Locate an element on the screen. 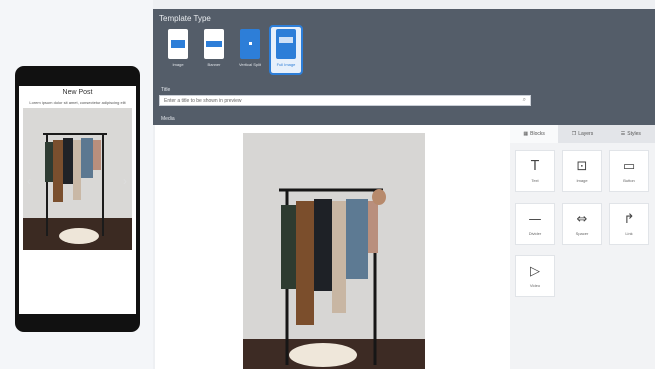  template-split-icon is located at coordinates (250, 44).